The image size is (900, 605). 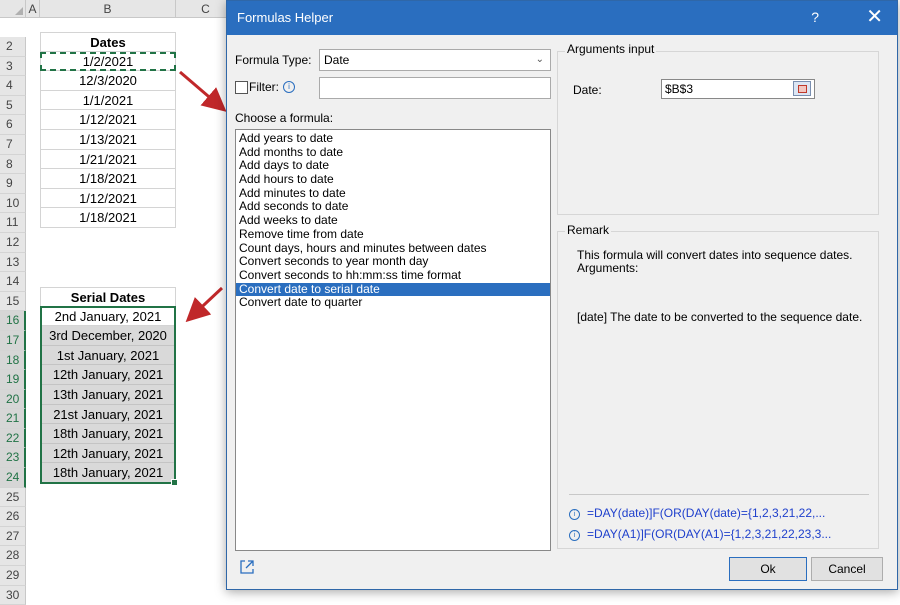 What do you see at coordinates (562, 18) in the screenshot?
I see `dialog-titlebar: Formulas Helper ? ✕` at bounding box center [562, 18].